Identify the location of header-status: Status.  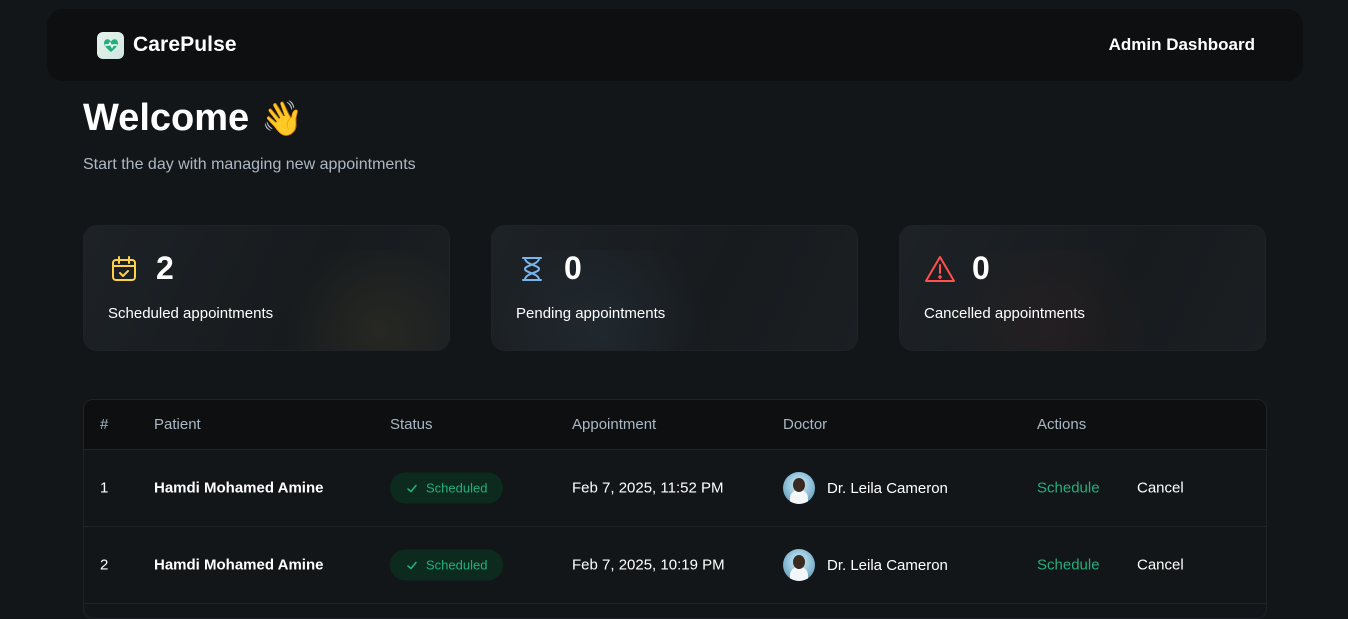
(411, 424).